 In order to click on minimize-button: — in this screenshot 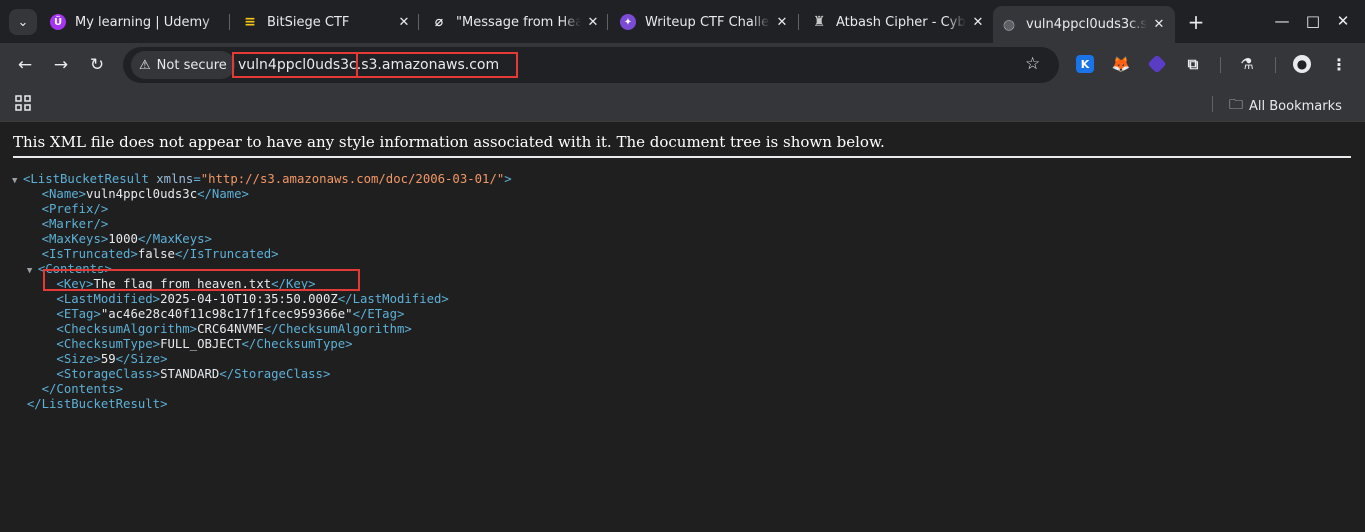, I will do `click(1282, 21)`.